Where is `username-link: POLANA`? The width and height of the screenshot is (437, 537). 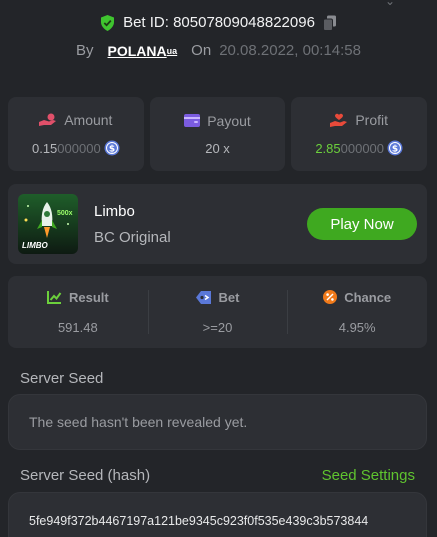
username-link: POLANA is located at coordinates (137, 51).